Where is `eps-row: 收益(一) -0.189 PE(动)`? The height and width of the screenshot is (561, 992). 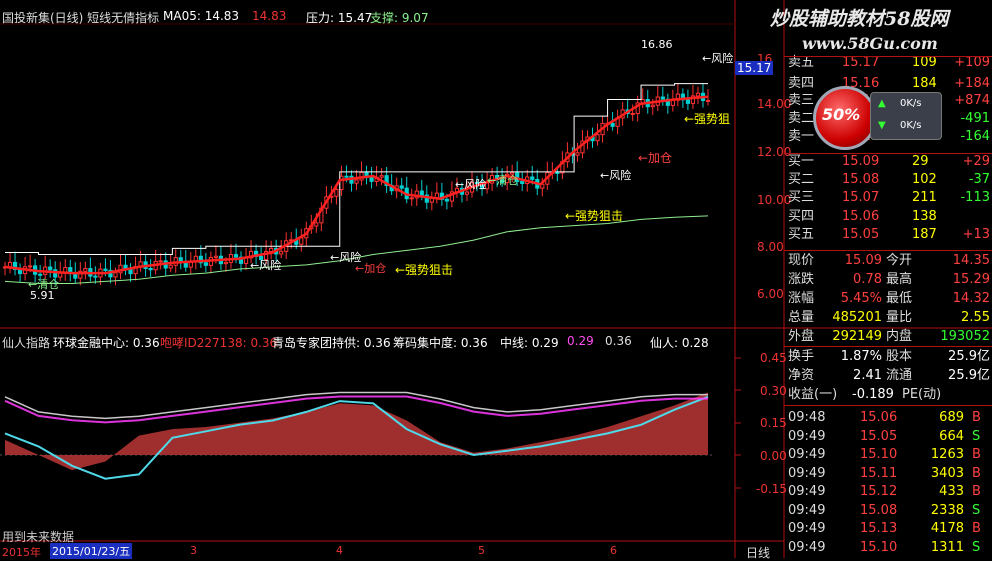 eps-row: 收益(一) -0.189 PE(动) is located at coordinates (888, 394).